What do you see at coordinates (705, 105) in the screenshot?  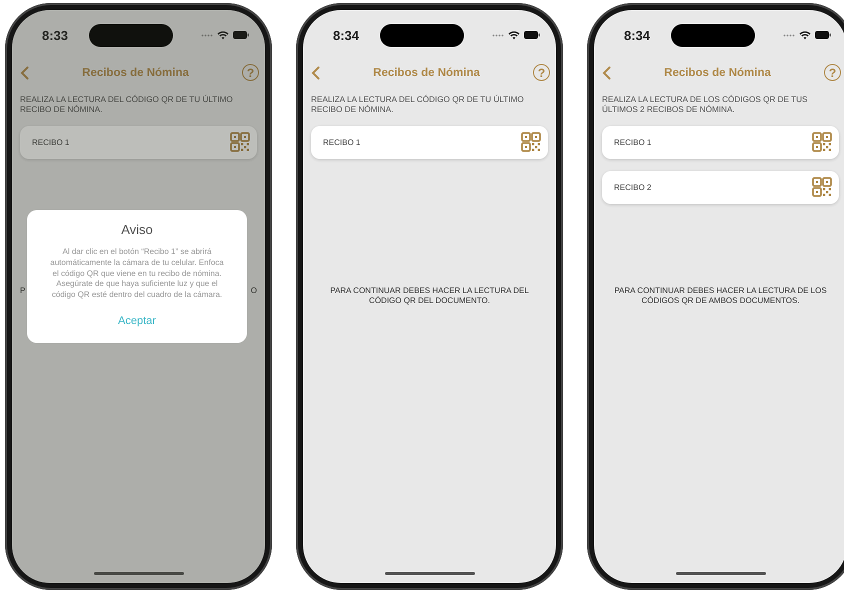 I see `instruction-text: REALIZA LA LECTURA DE LOS CÓDIGOS QR DE TUS ÚLTIMOS 2 RECIBOS DE NÓMINA.` at bounding box center [705, 105].